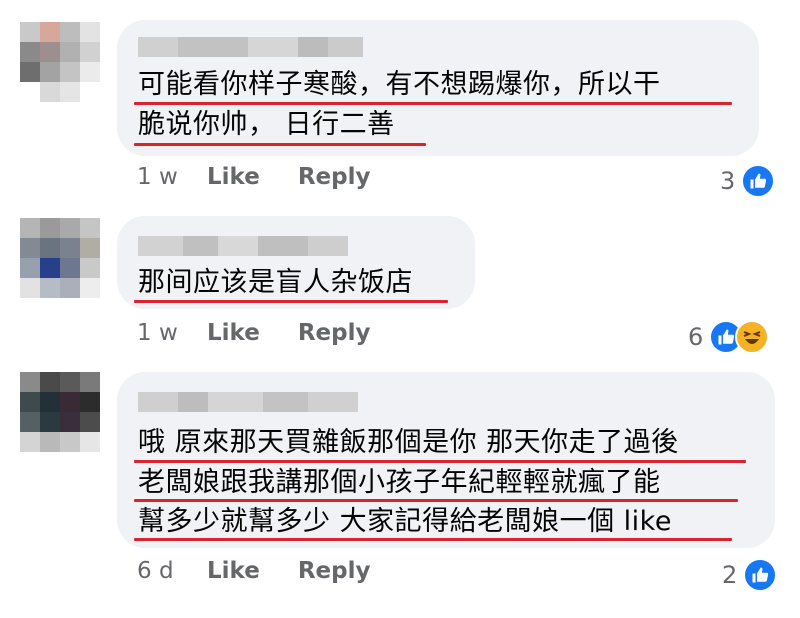 The height and width of the screenshot is (618, 800). Describe the element at coordinates (399, 482) in the screenshot. I see `comment-text-line: 老闆娘跟我講那個小孩子年紀輕輕就瘋了能` at that location.